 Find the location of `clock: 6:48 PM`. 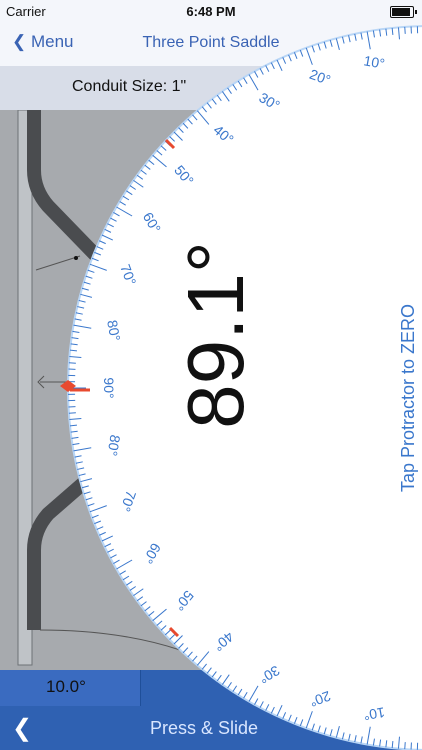

clock: 6:48 PM is located at coordinates (211, 11).